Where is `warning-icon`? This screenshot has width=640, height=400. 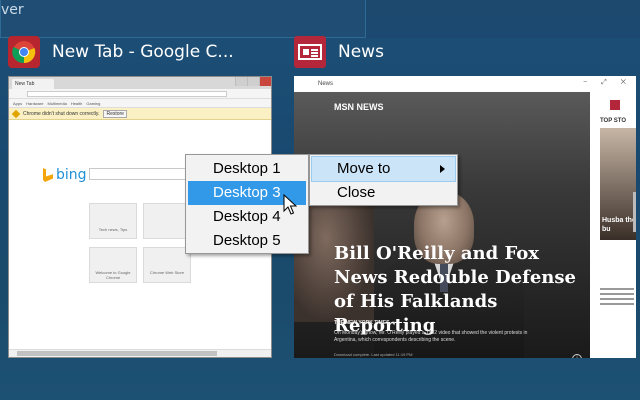 warning-icon is located at coordinates (16, 113).